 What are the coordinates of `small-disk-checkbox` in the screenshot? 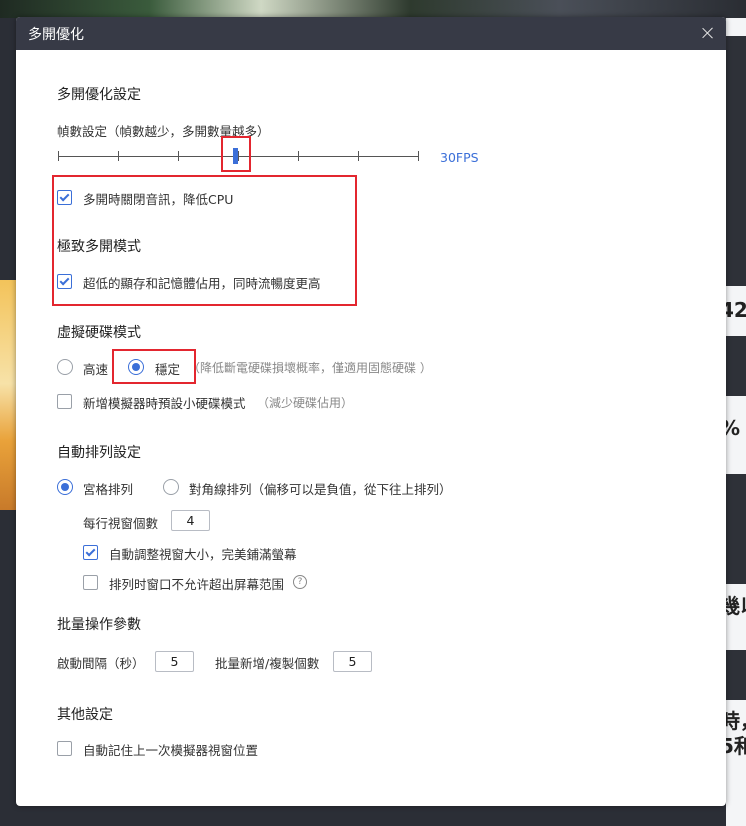 It's located at (64, 401).